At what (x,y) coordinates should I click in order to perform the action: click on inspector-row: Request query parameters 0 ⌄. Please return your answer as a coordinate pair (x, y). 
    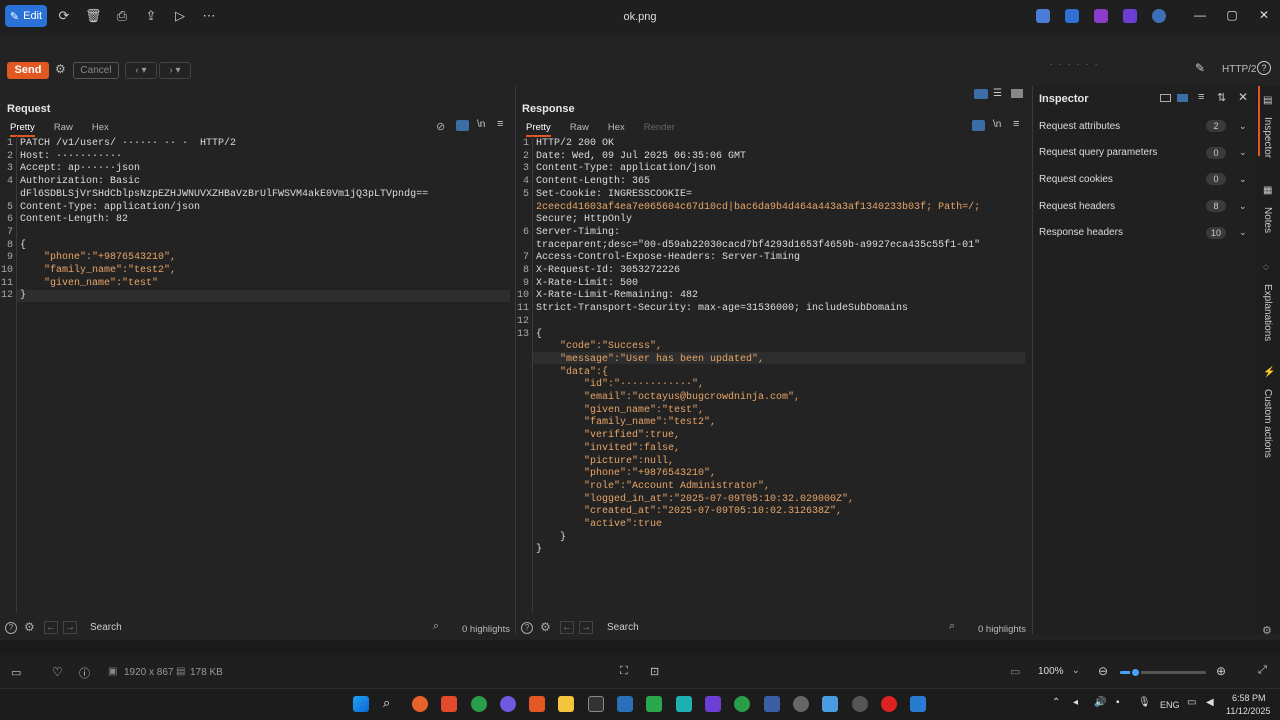
    Looking at the image, I should click on (1144, 153).